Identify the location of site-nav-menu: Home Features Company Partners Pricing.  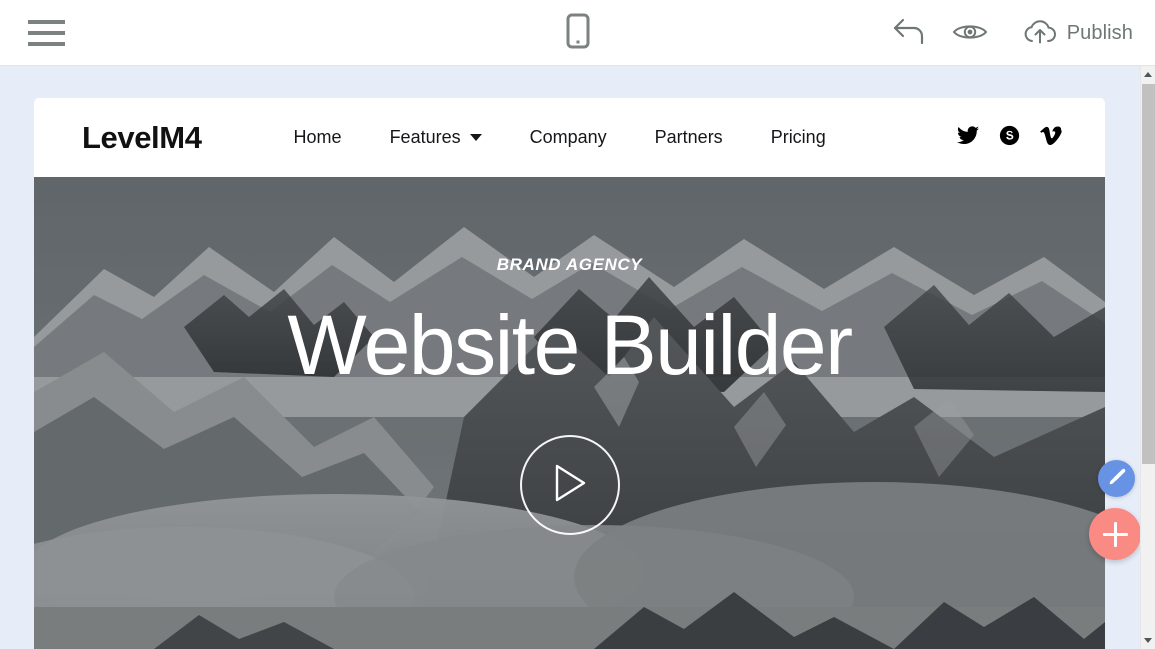
(560, 137).